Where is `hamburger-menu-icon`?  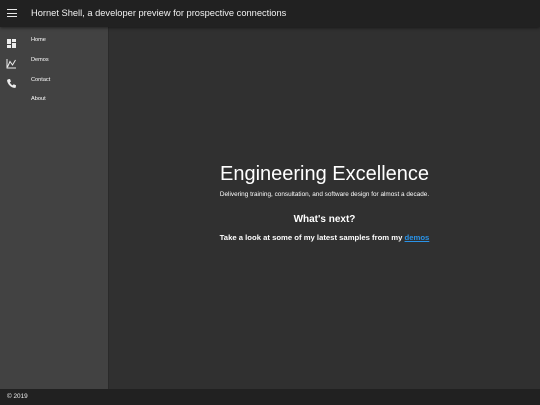
hamburger-menu-icon is located at coordinates (12, 13).